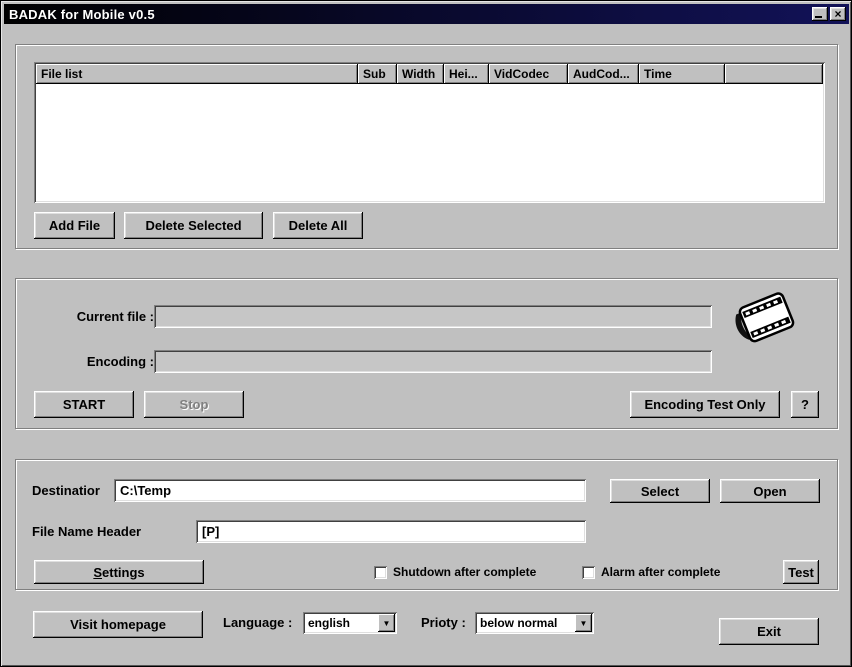  What do you see at coordinates (98, 572) in the screenshot?
I see `settings-mnemonic: S` at bounding box center [98, 572].